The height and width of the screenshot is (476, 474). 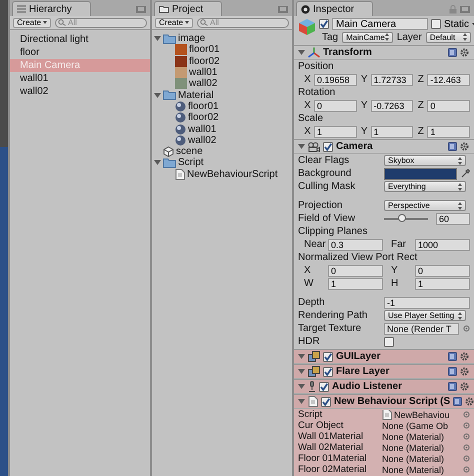 I want to click on hierarchy-item: floor, so click(x=80, y=52).